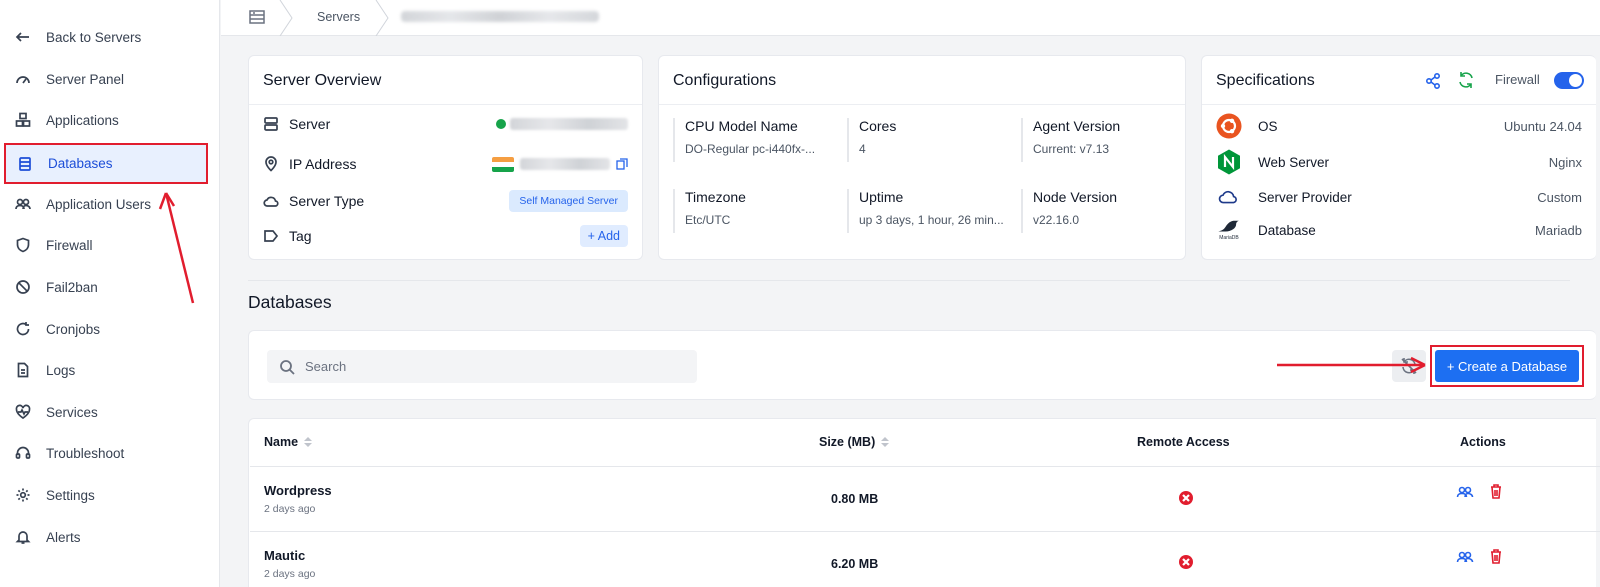 The height and width of the screenshot is (587, 1600). I want to click on annotation-arrow-create, so click(1351, 365).